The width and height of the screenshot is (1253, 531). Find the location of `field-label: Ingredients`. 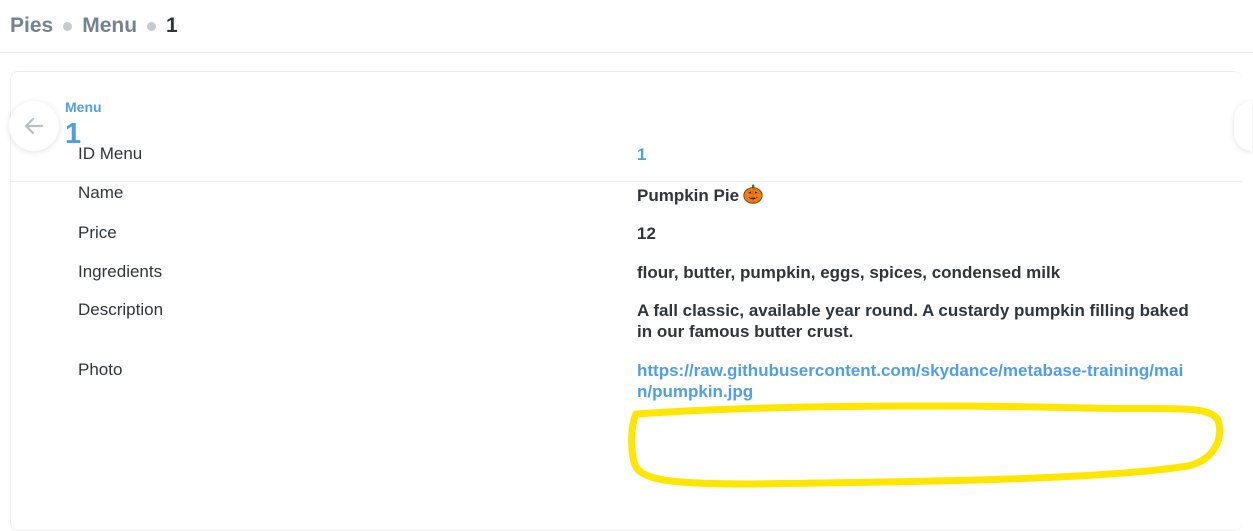

field-label: Ingredients is located at coordinates (120, 271).